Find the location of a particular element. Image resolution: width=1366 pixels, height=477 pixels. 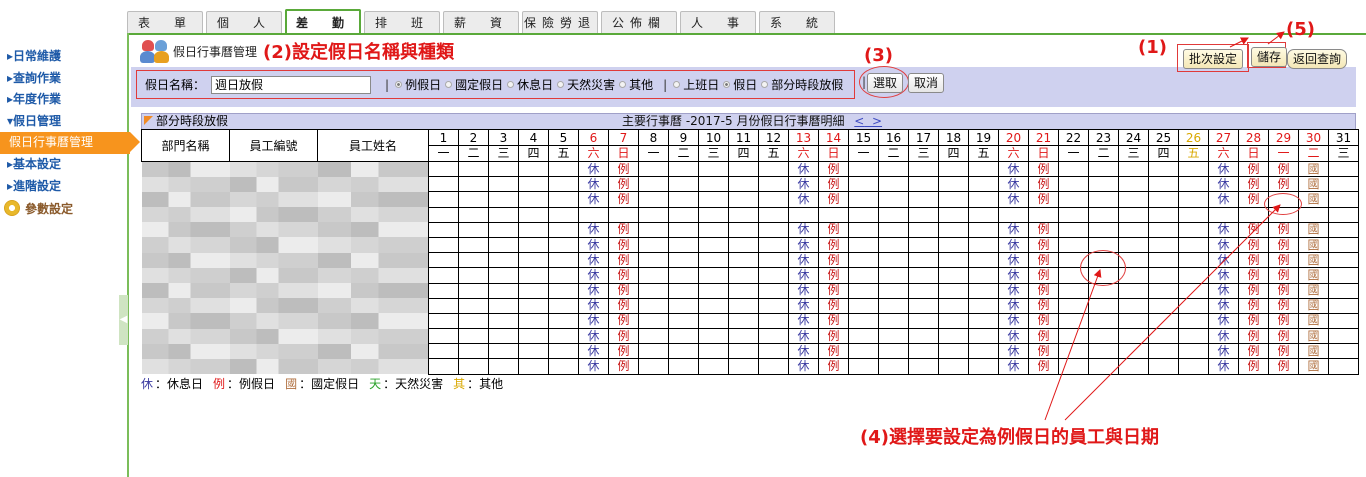

annotation-arrows is located at coordinates (1164, 226).